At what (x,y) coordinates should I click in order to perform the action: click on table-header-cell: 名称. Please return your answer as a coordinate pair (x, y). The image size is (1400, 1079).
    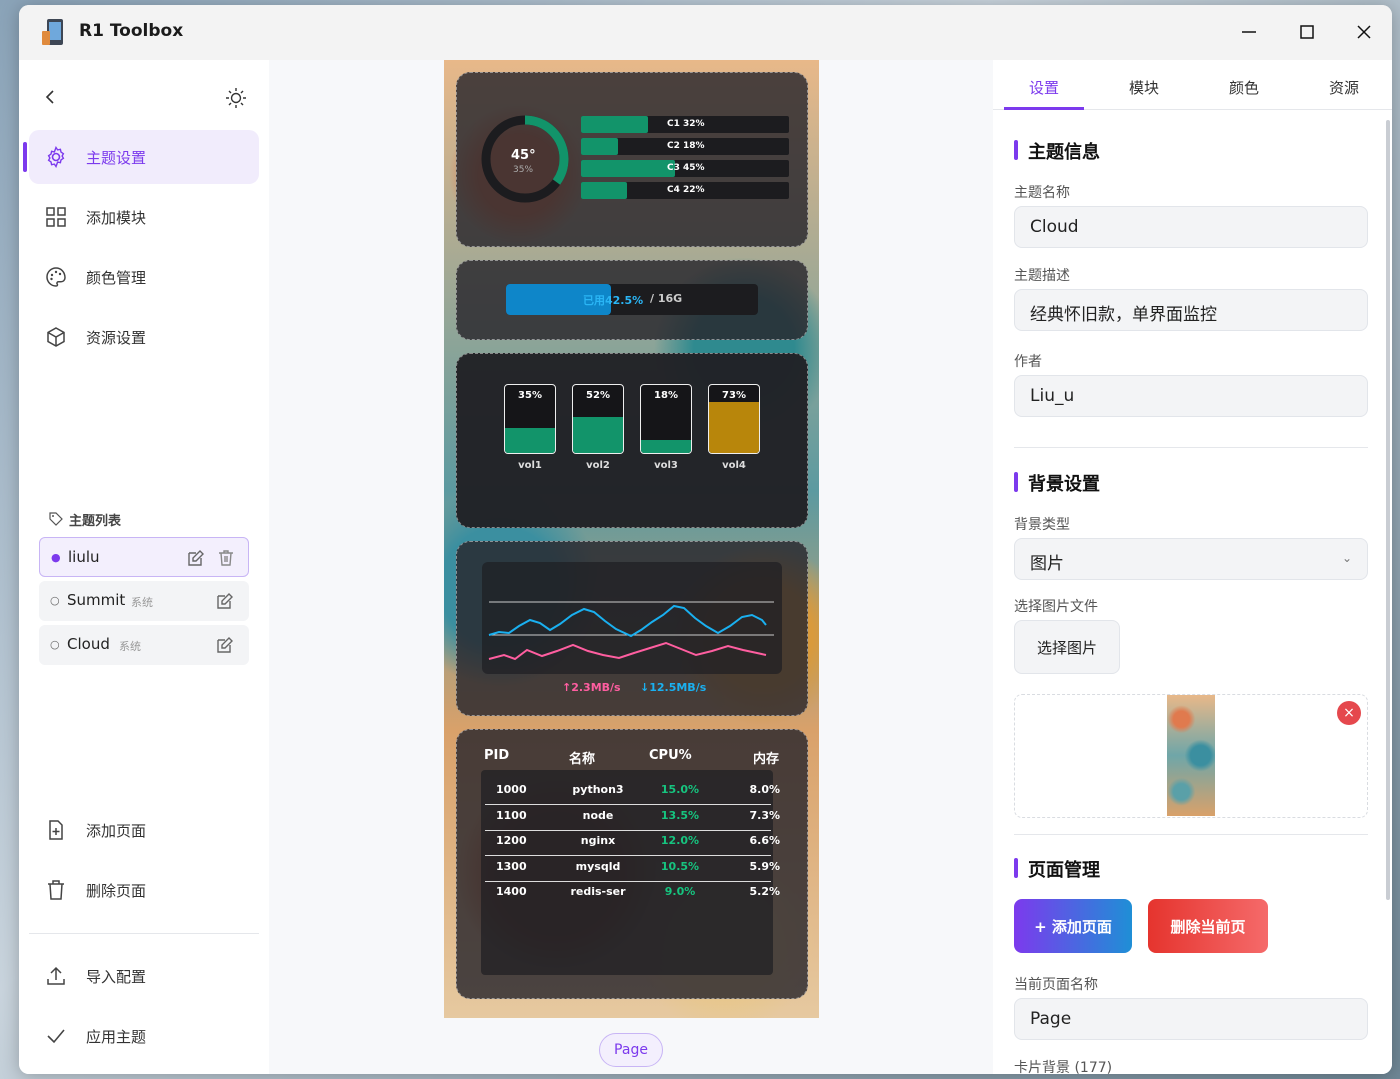
    Looking at the image, I should click on (582, 759).